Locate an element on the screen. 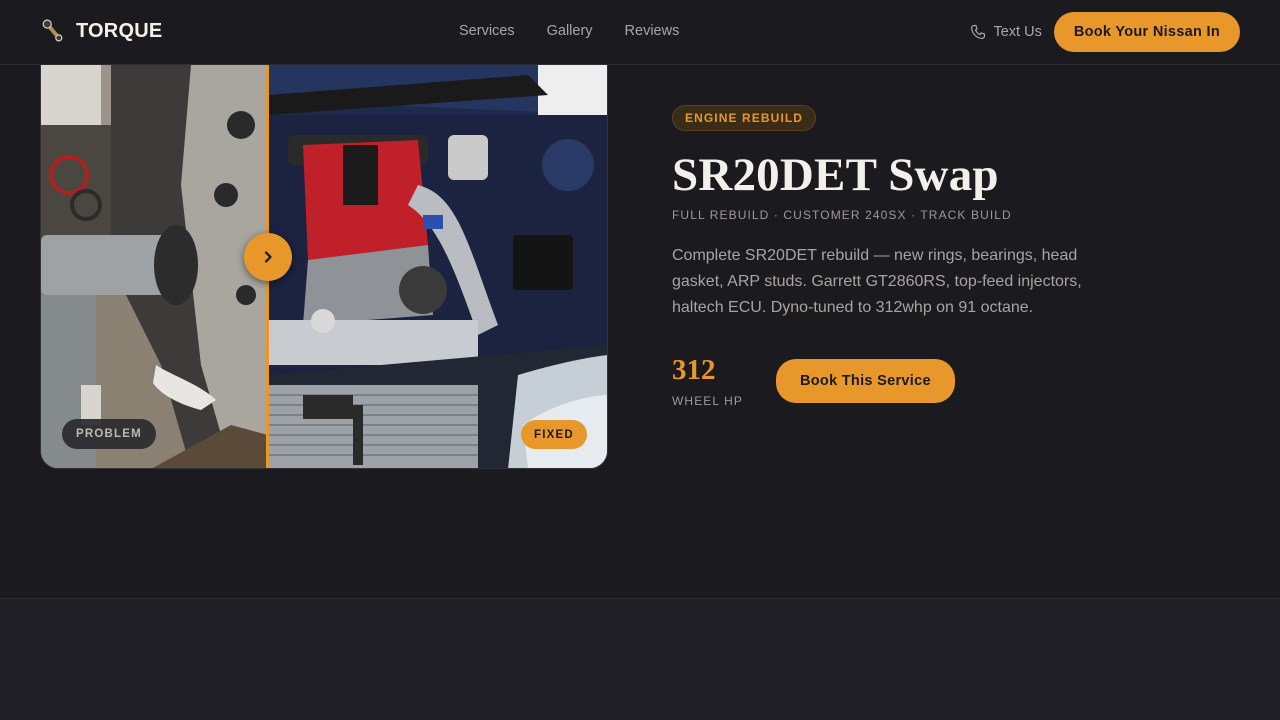 This screenshot has width=1280, height=720. after-image is located at coordinates (437, 266).